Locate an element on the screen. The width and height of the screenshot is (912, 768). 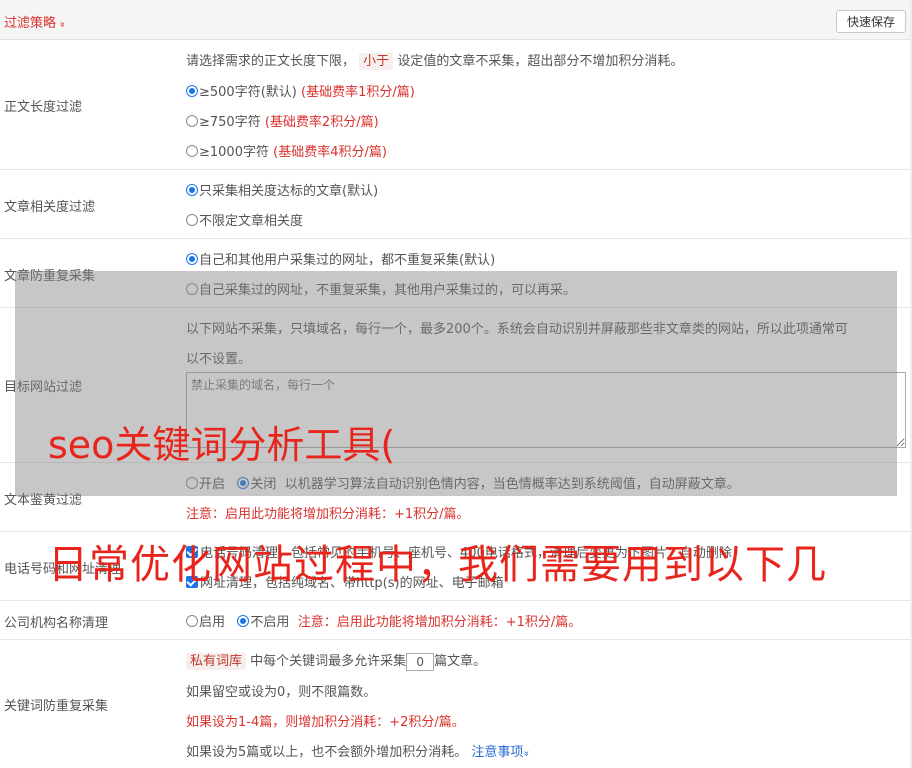
filter-strategy-toggle: 过滤策略» is located at coordinates (36, 21).